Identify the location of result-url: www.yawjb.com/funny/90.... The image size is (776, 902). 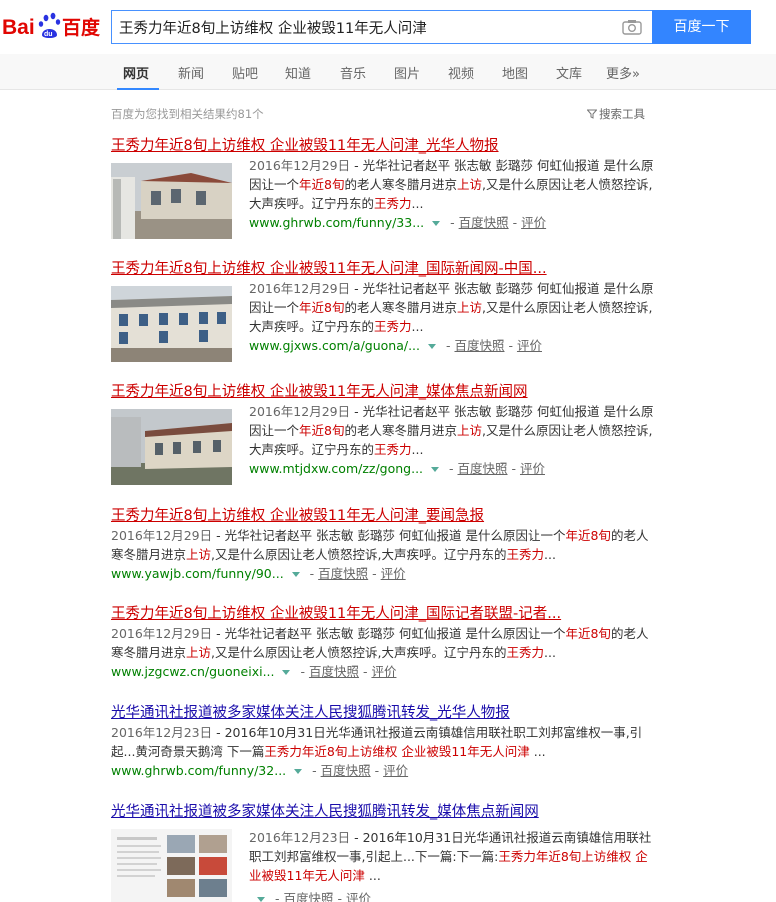
(197, 573).